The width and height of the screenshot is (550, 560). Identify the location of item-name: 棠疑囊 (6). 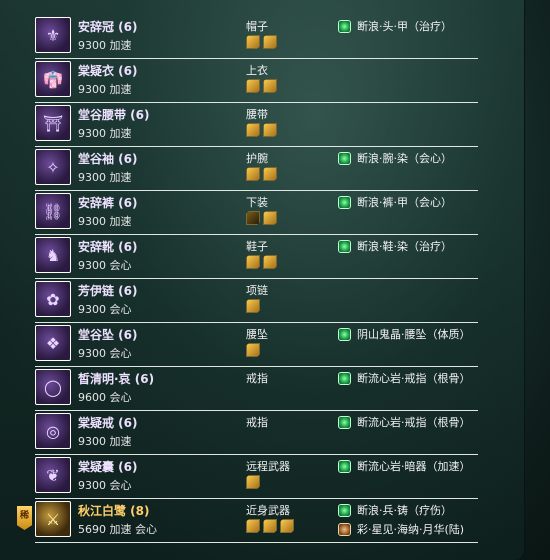
(108, 466).